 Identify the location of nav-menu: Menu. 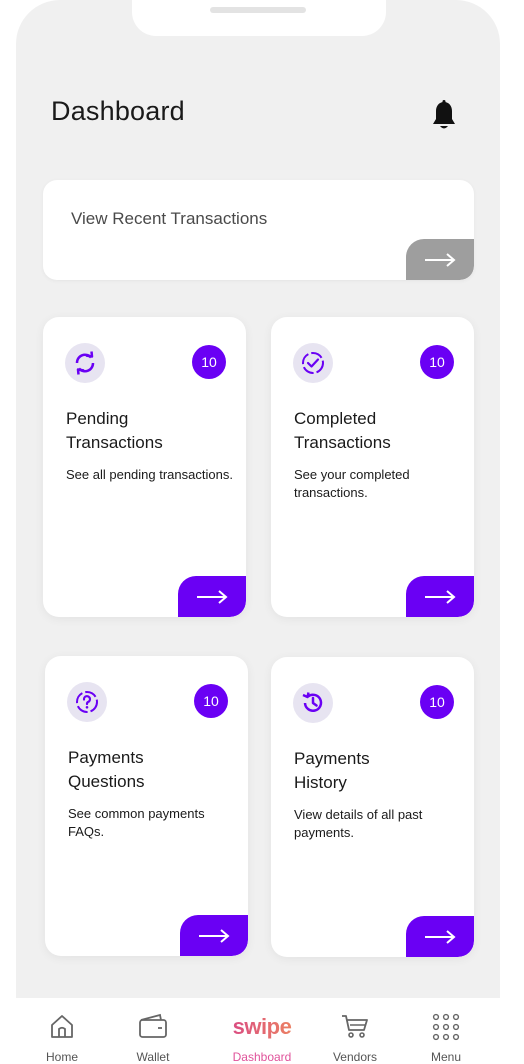
(446, 1031).